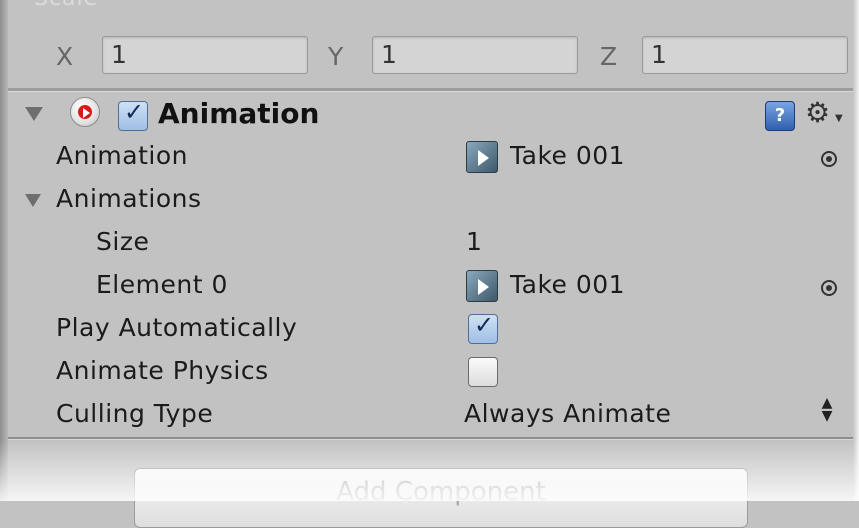  What do you see at coordinates (430, 90) in the screenshot?
I see `component-separator` at bounding box center [430, 90].